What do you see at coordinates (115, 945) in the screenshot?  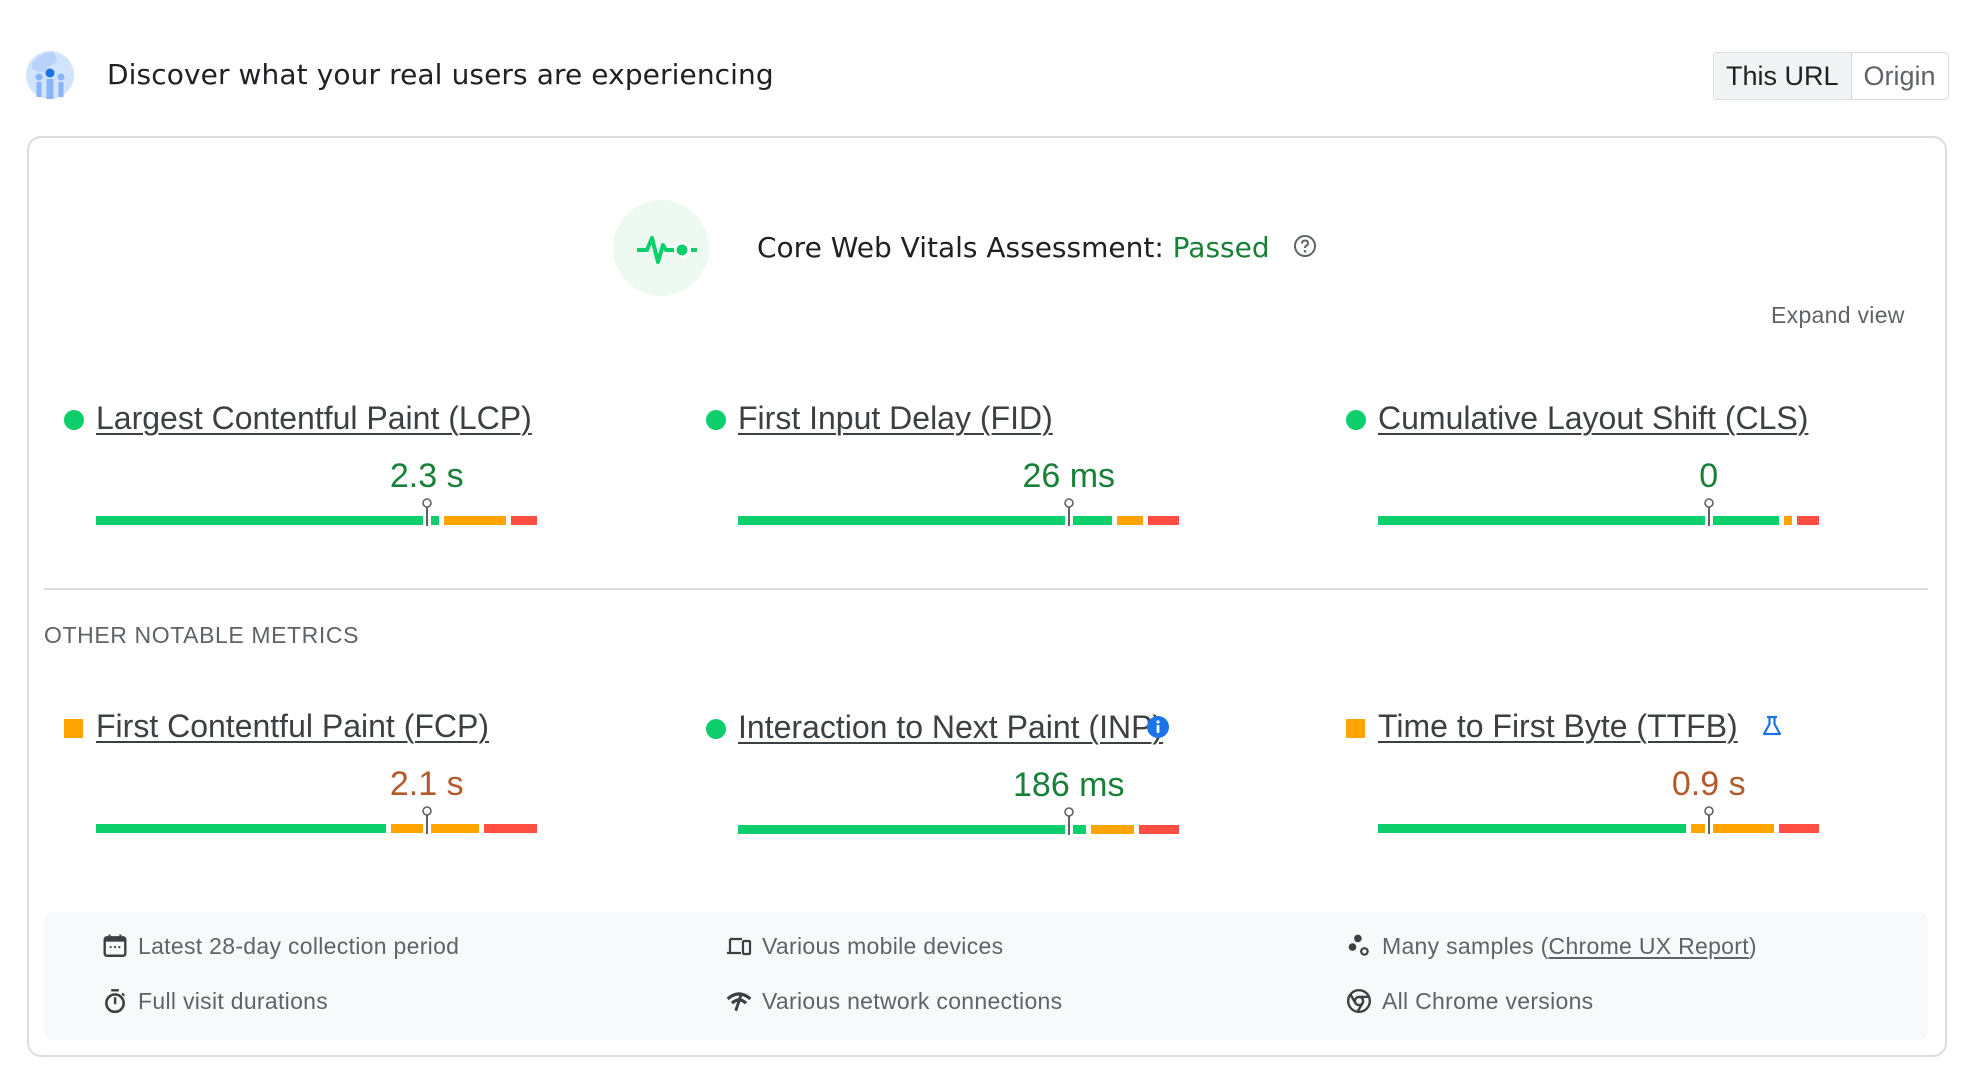 I see `calendar-icon` at bounding box center [115, 945].